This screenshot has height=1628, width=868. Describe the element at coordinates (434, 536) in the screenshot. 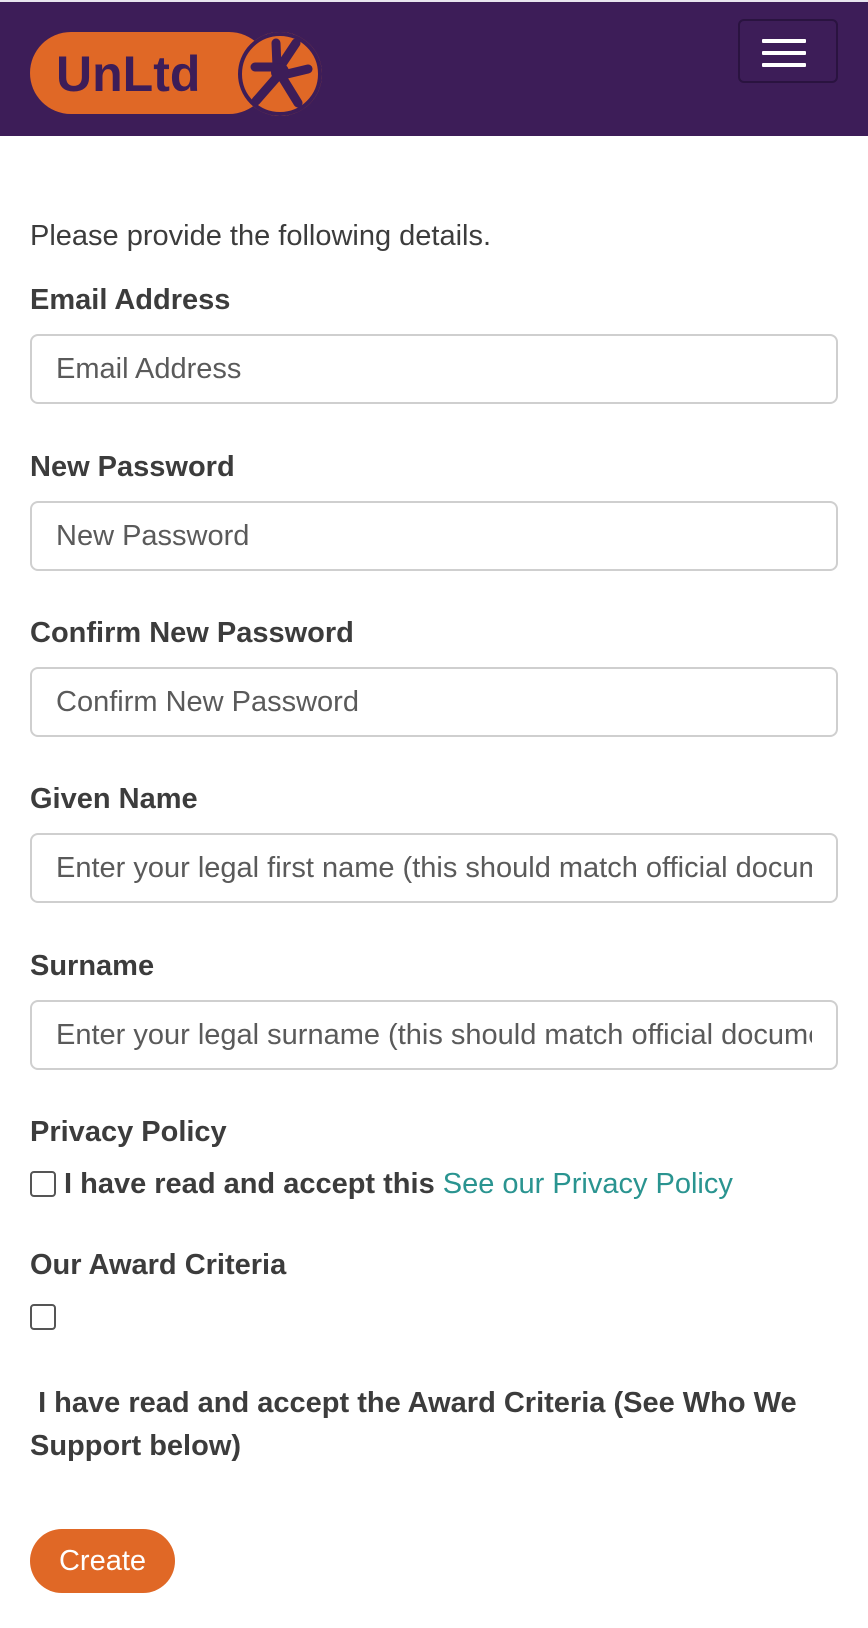

I see `new-password-field` at that location.